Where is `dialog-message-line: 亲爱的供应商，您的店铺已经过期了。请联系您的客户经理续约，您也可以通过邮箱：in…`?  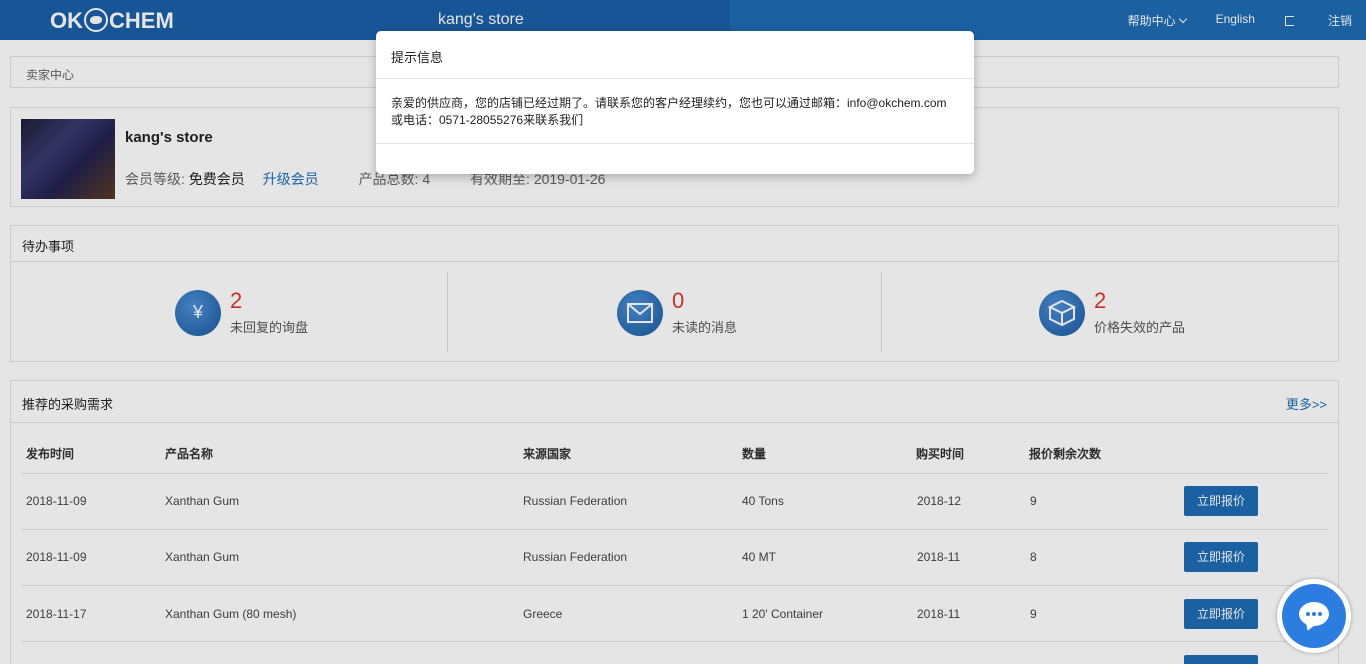 dialog-message-line: 亲爱的供应商，您的店铺已经过期了。请联系您的客户经理续约，您也可以通过邮箱：in… is located at coordinates (669, 103).